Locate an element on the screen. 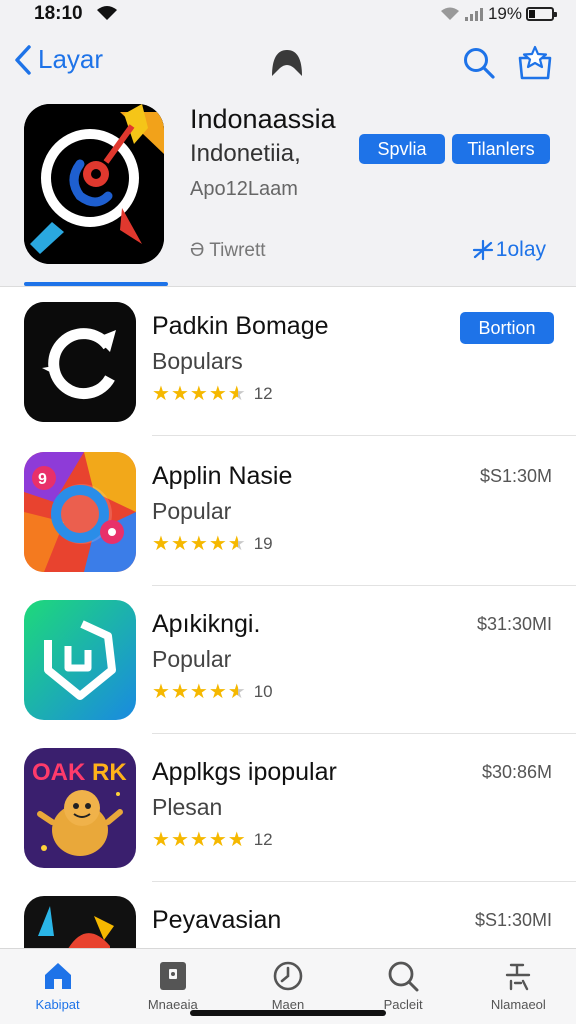 This screenshot has width=576, height=1024. home-indicator is located at coordinates (288, 1013).